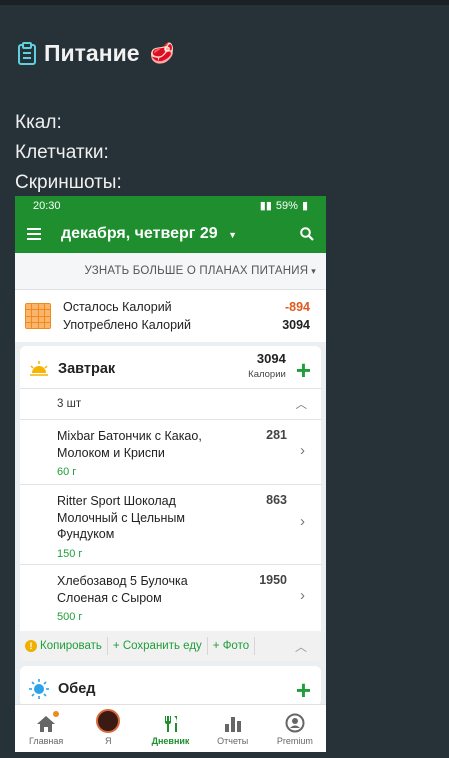 This screenshot has width=449, height=758. What do you see at coordinates (301, 405) in the screenshot?
I see `chevron-up-icon: ︿` at bounding box center [301, 405].